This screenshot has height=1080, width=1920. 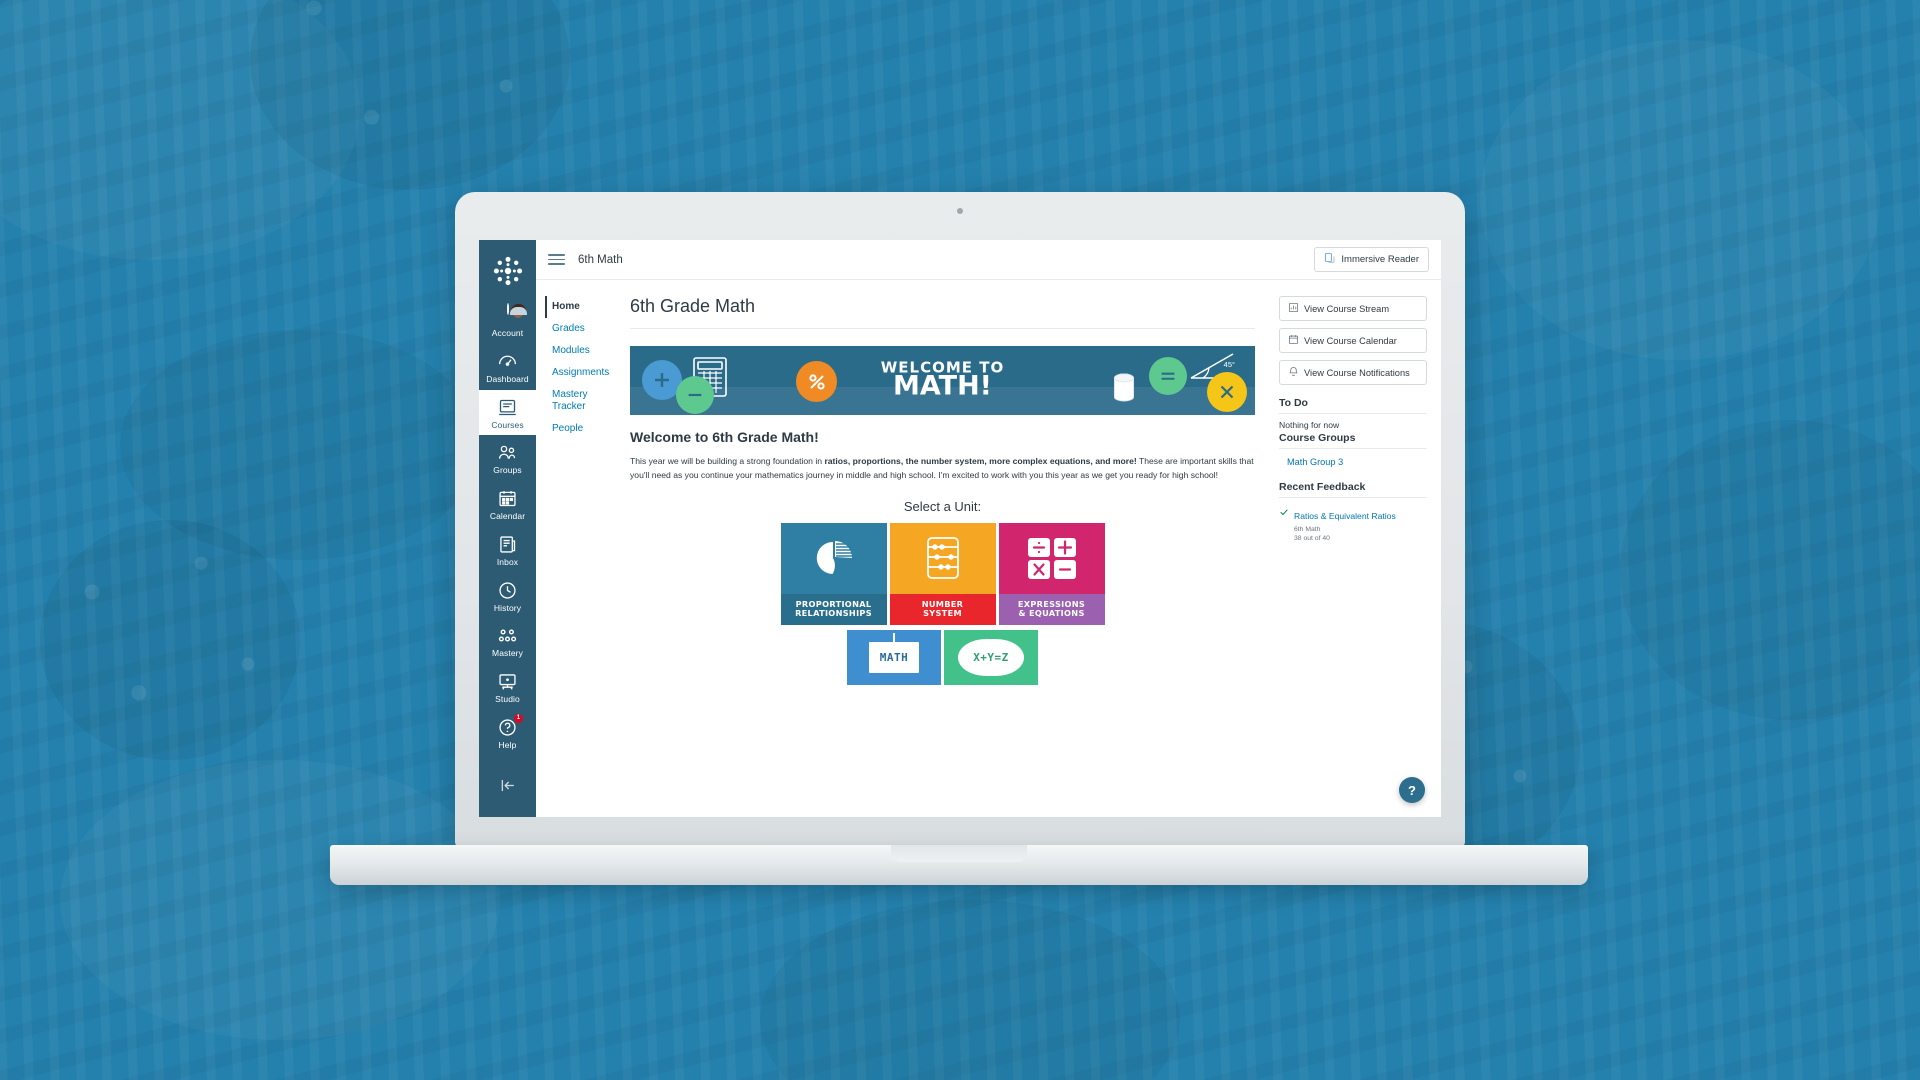 What do you see at coordinates (1293, 308) in the screenshot?
I see `course-stream-icon` at bounding box center [1293, 308].